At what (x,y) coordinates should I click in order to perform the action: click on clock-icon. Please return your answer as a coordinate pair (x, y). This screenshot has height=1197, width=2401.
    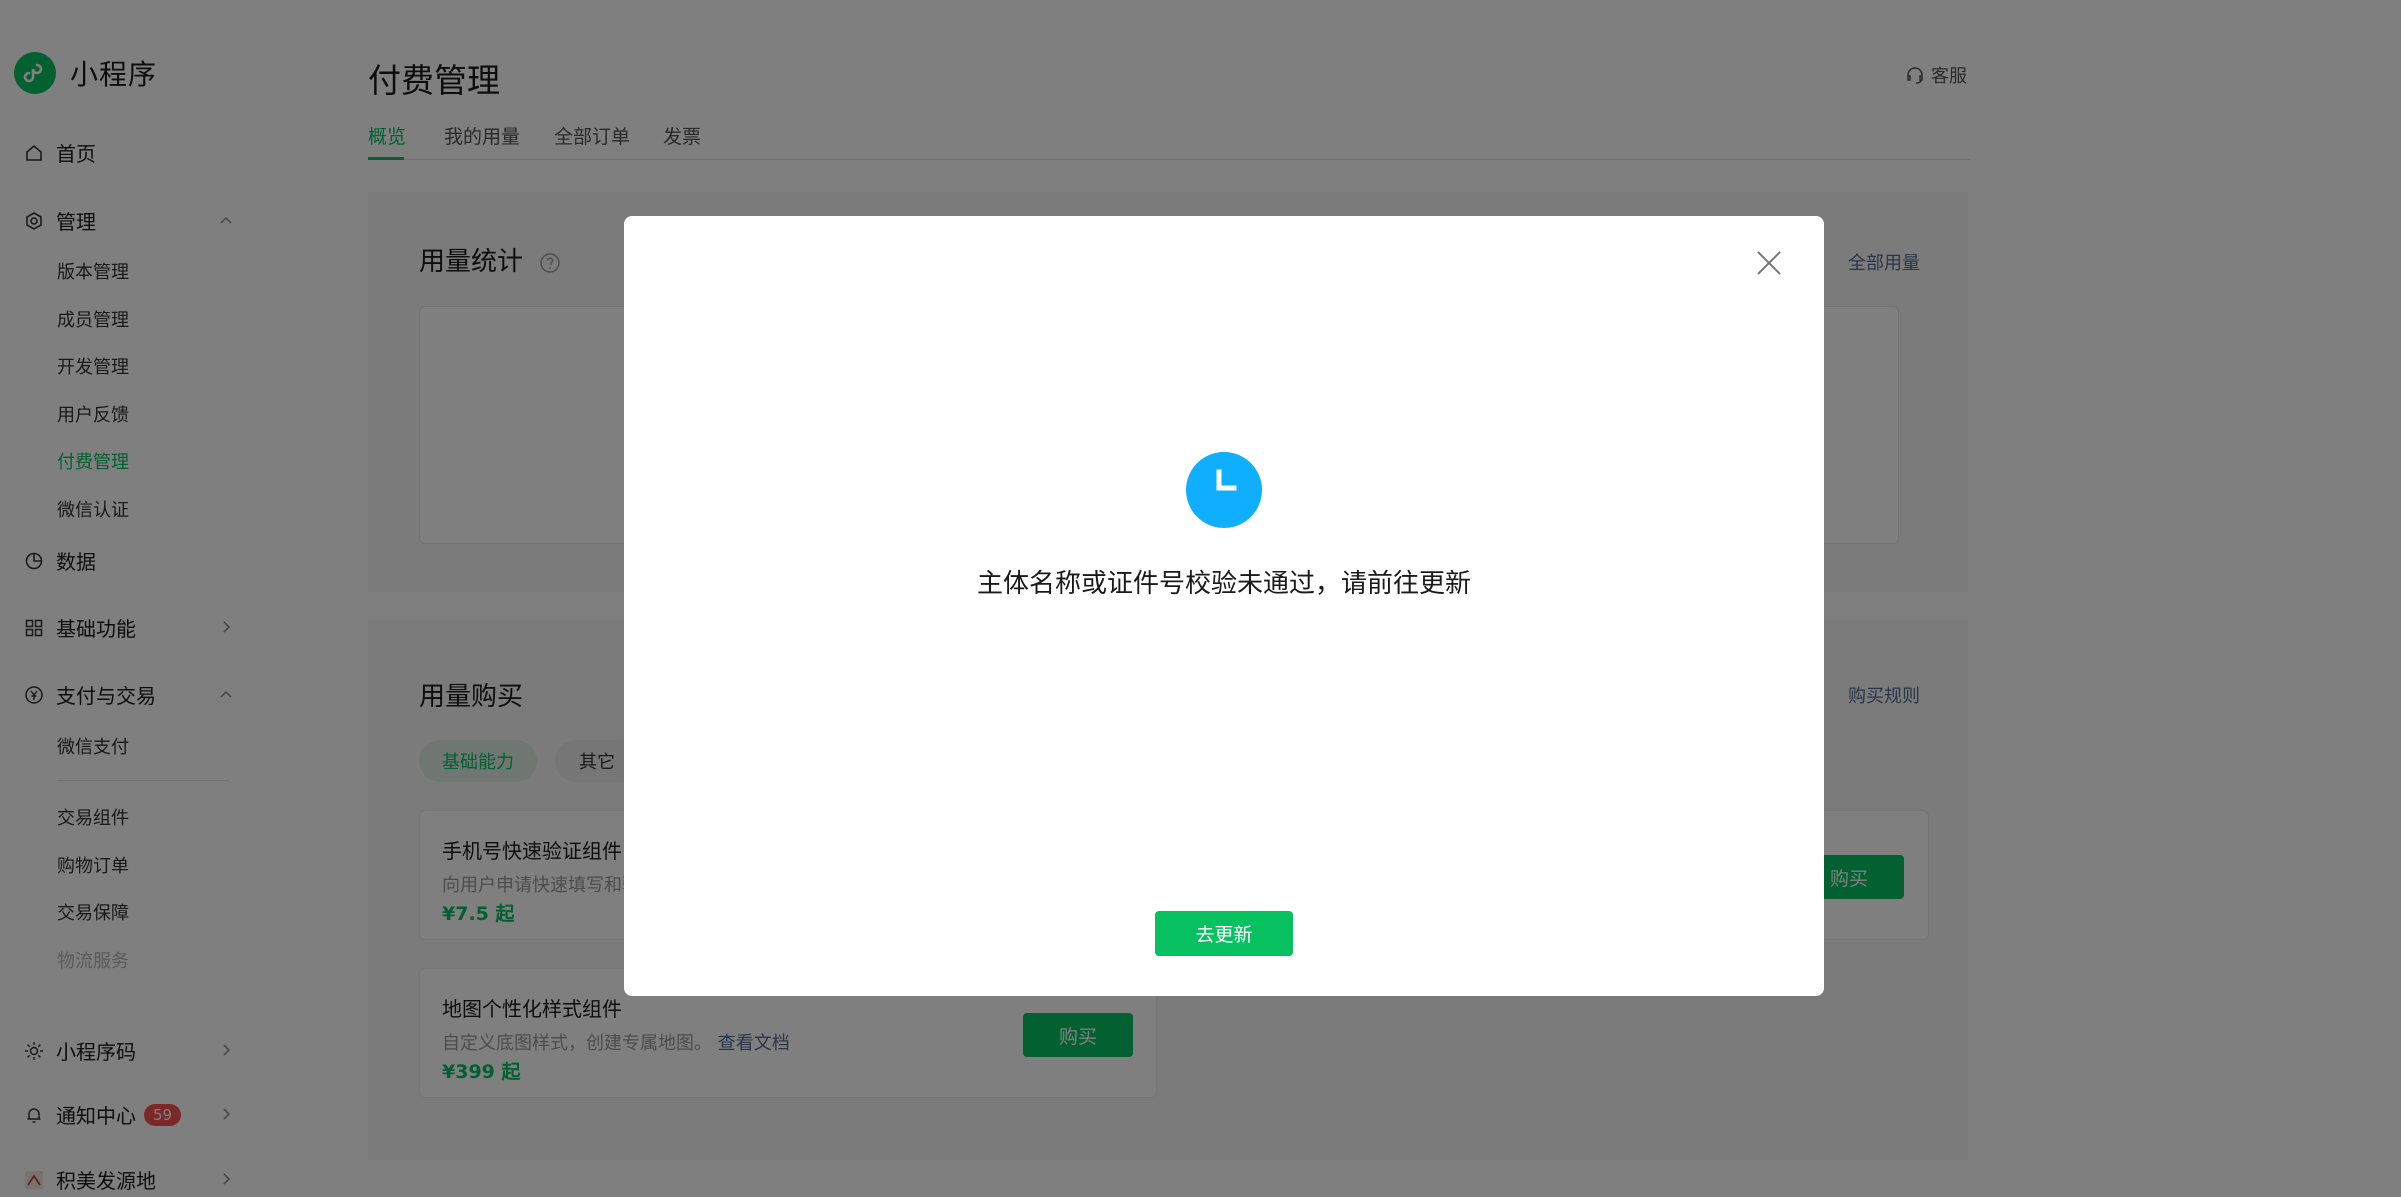
    Looking at the image, I should click on (1224, 490).